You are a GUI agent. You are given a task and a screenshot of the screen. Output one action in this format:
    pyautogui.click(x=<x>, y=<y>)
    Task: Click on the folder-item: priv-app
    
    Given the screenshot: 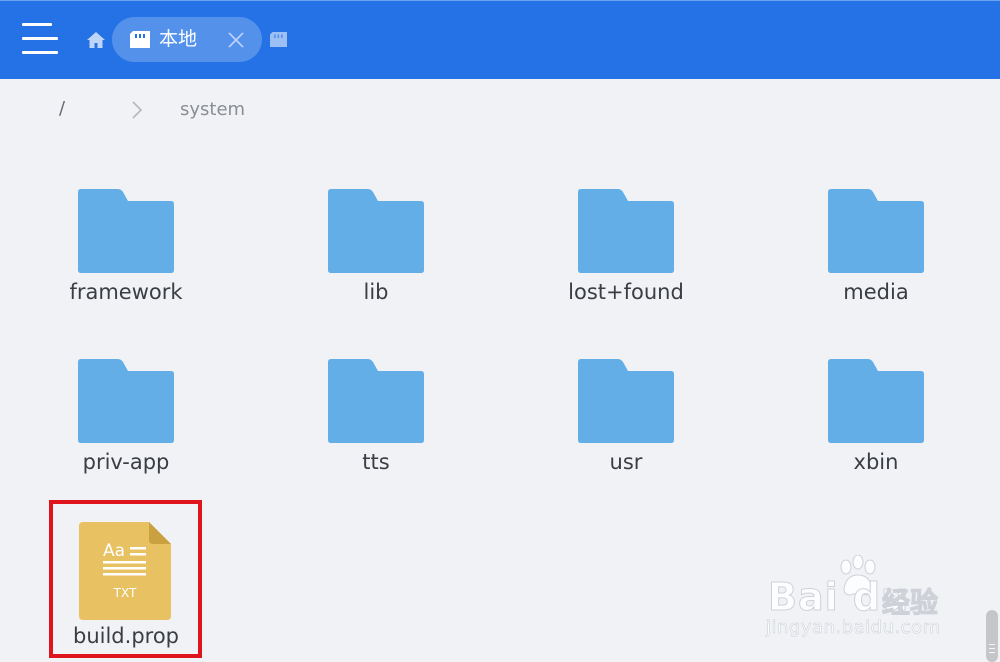 What is the action you would take?
    pyautogui.click(x=126, y=424)
    